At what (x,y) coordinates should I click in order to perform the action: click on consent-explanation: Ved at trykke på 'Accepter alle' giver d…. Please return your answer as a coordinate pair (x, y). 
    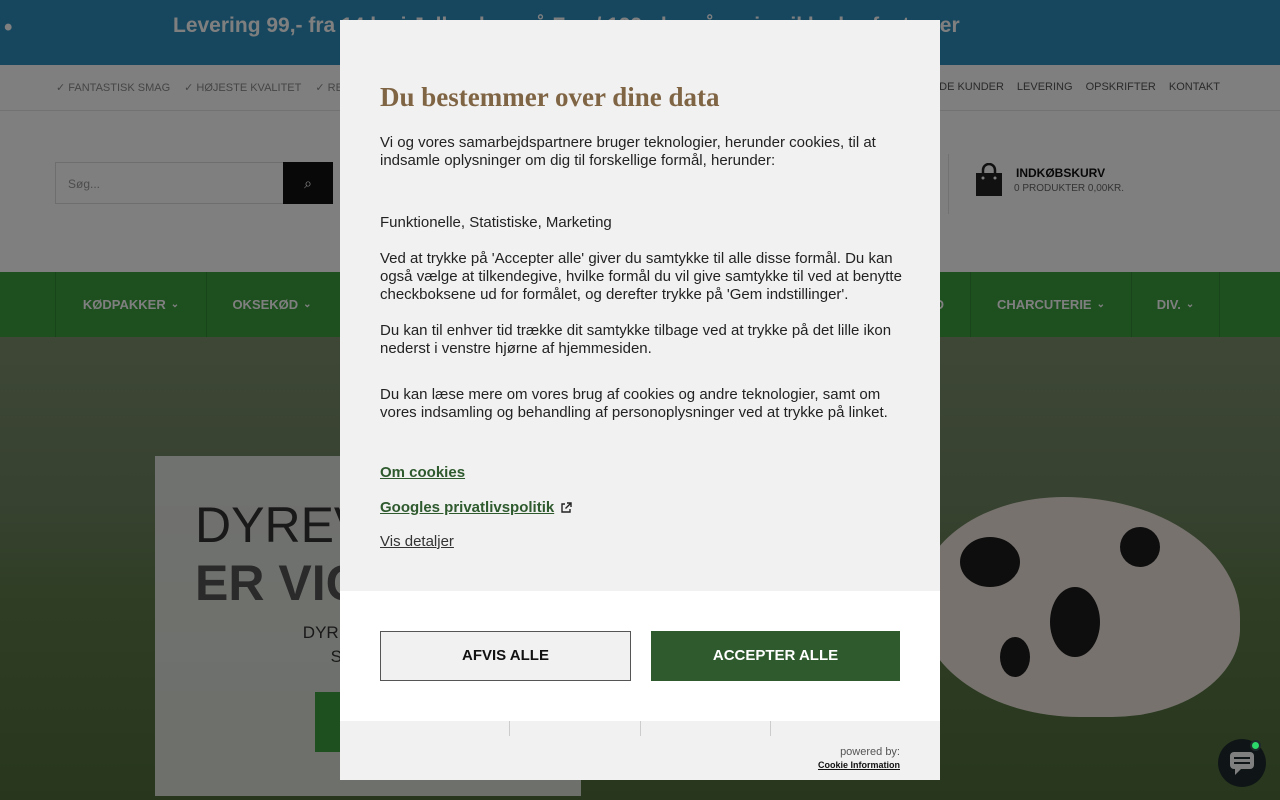
    Looking at the image, I should click on (641, 276).